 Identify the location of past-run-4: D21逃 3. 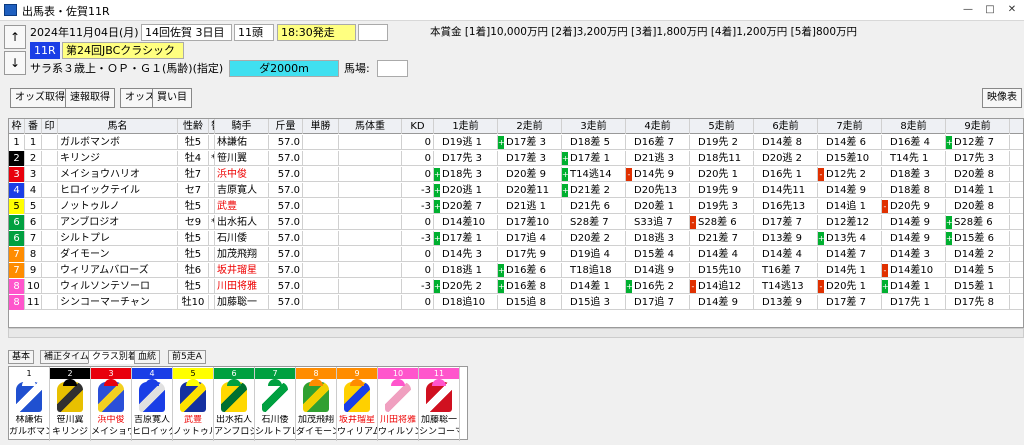
(658, 158).